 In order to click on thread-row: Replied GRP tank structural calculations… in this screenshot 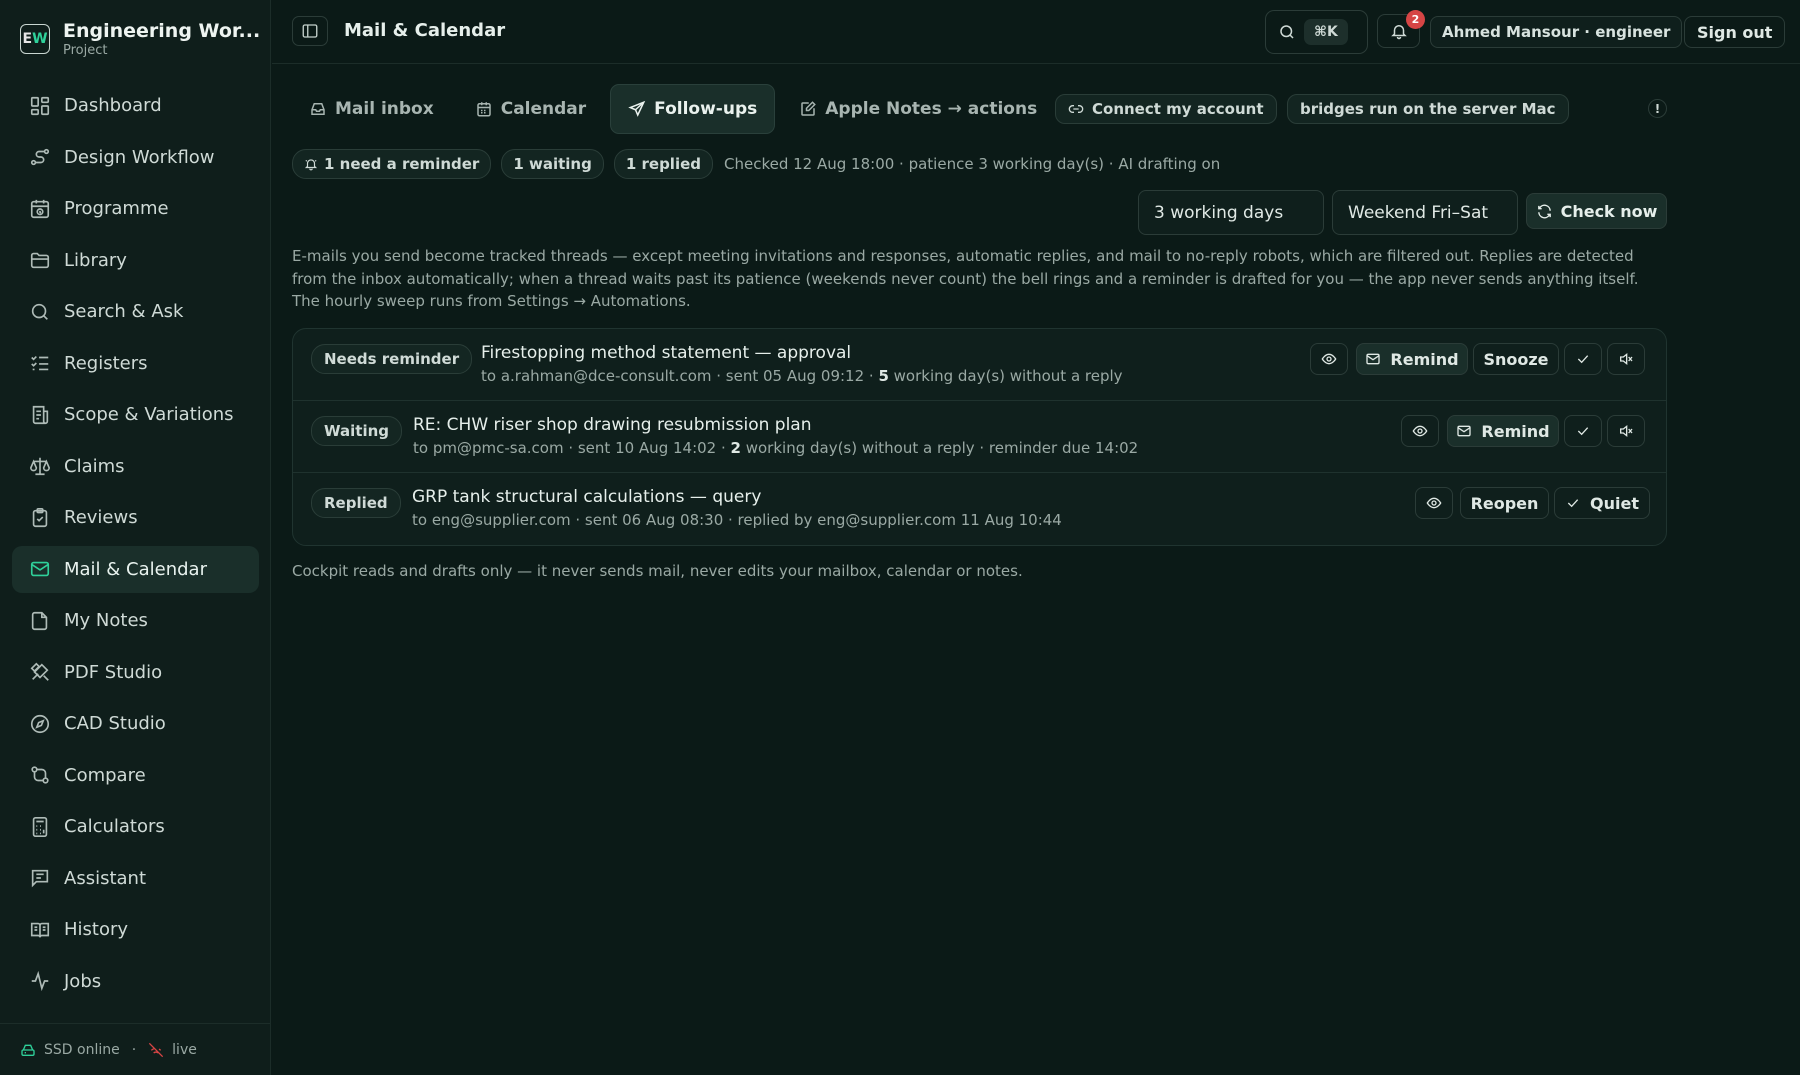, I will do `click(979, 509)`.